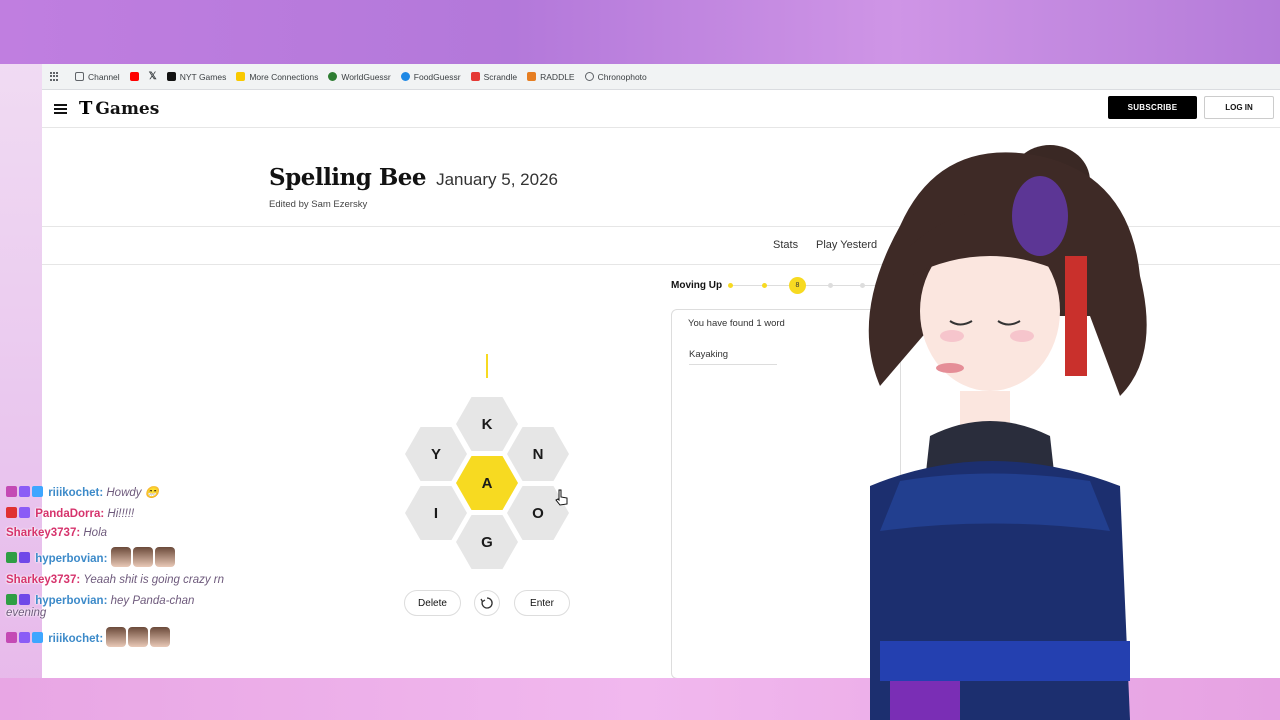  Describe the element at coordinates (405, 76) in the screenshot. I see `food-icon` at that location.